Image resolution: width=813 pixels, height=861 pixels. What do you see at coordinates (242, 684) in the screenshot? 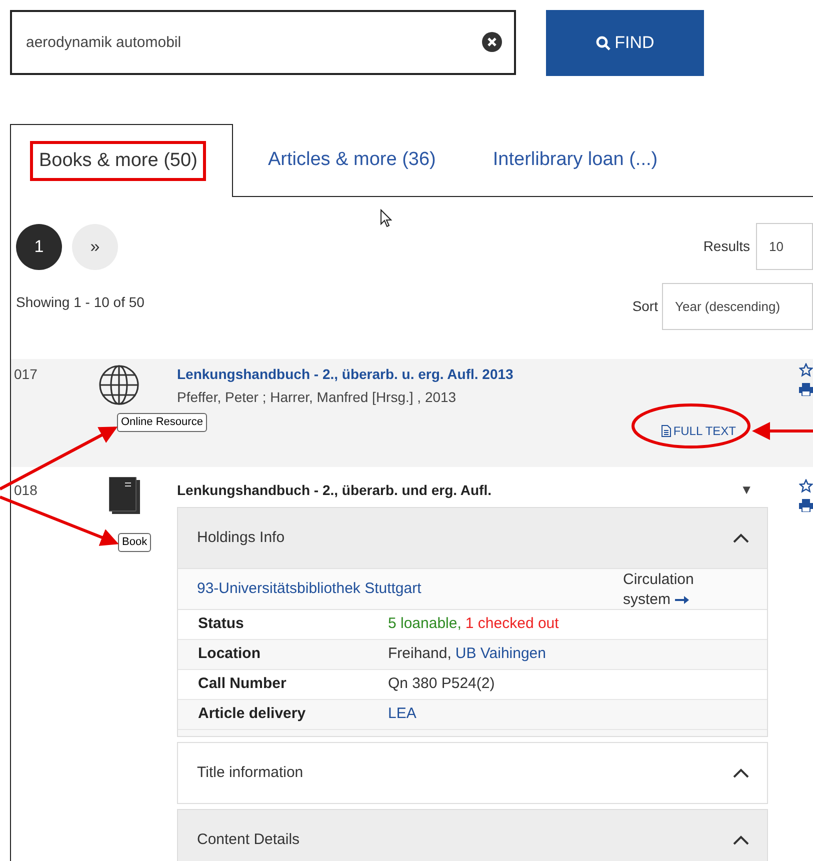
I see `field-label: Call Number` at bounding box center [242, 684].